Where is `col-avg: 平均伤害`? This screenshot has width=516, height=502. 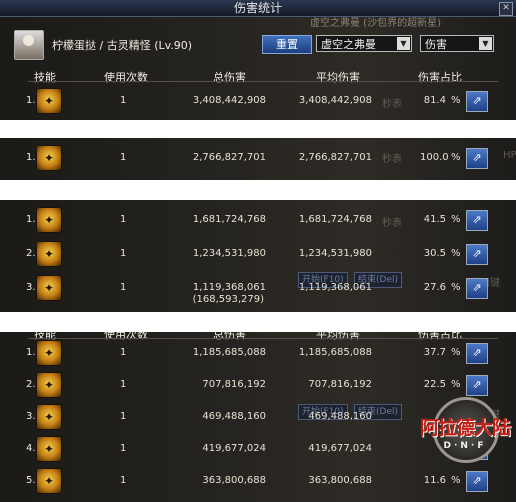
col-avg: 平均伤害 is located at coordinates (338, 77).